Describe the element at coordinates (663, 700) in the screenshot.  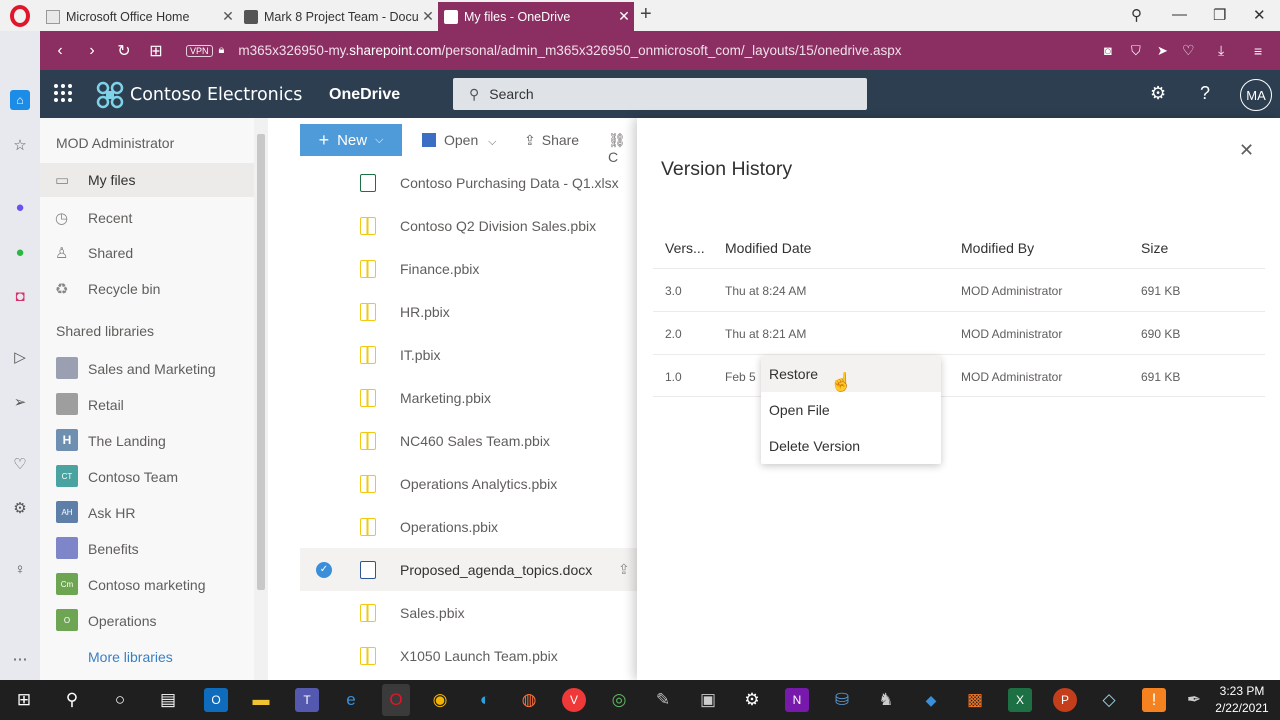
I see `paint-icon: ✎` at that location.